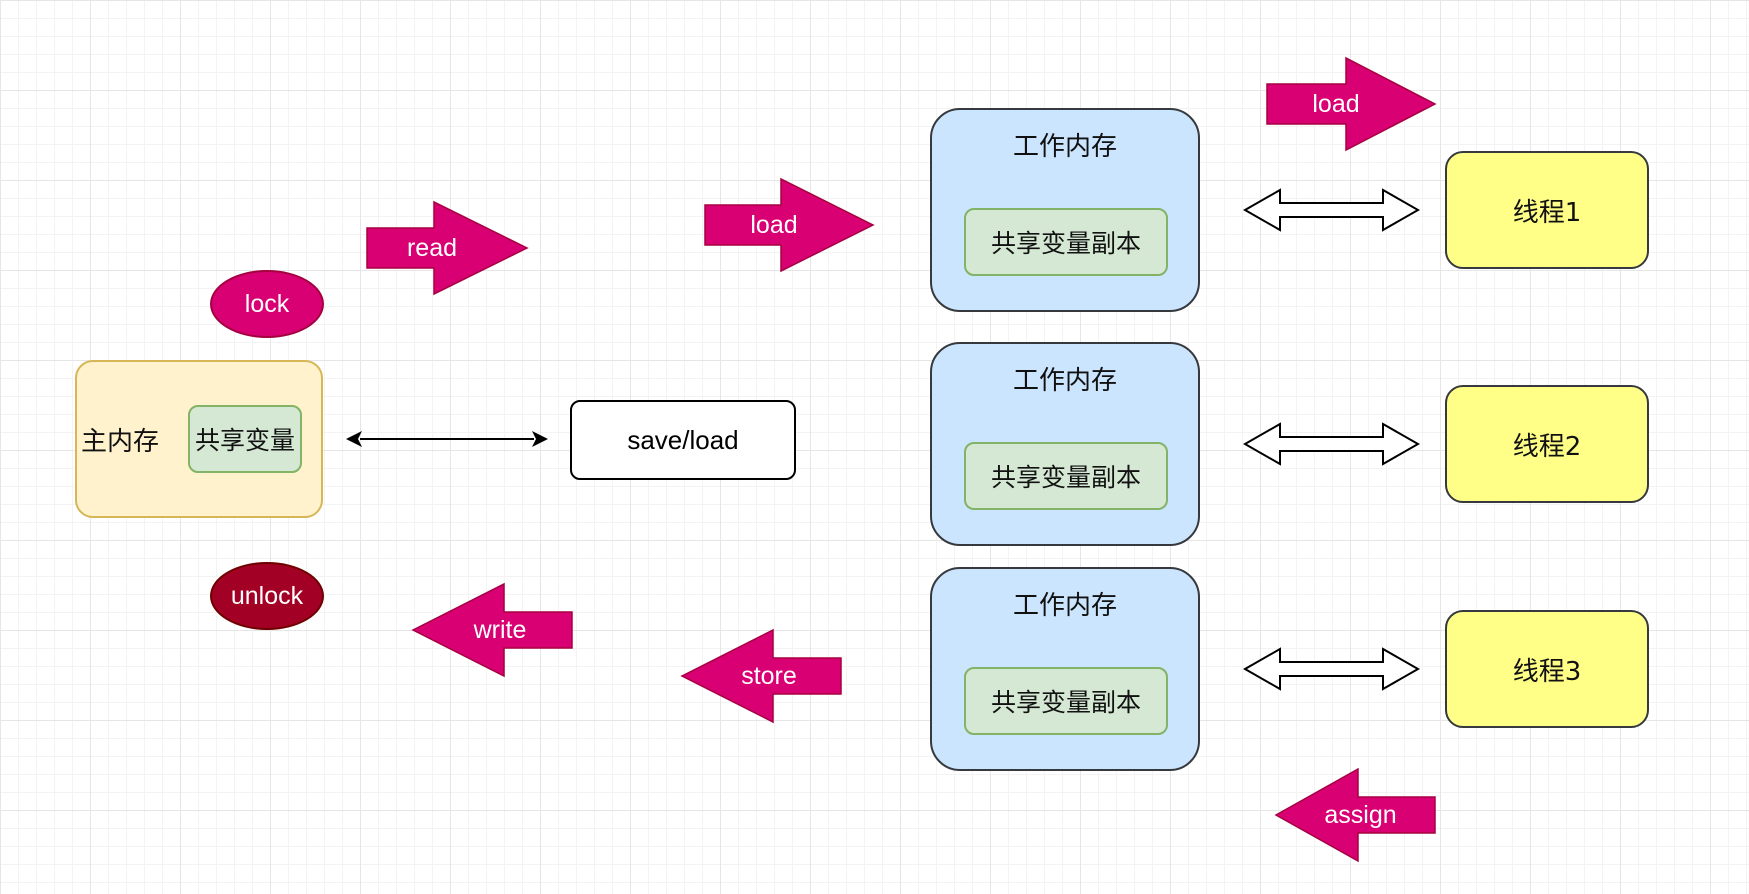 This screenshot has width=1749, height=894. What do you see at coordinates (267, 304) in the screenshot?
I see `lock-ellipse: lock` at bounding box center [267, 304].